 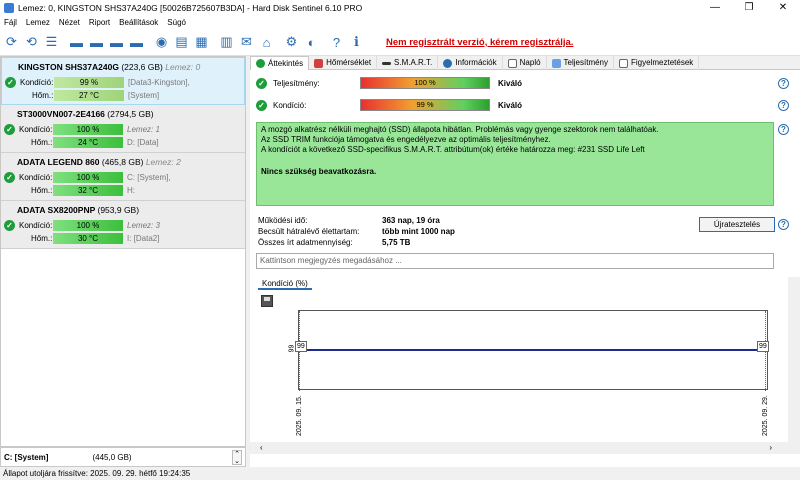 I want to click on sound-icon: ◐, so click(x=311, y=42).